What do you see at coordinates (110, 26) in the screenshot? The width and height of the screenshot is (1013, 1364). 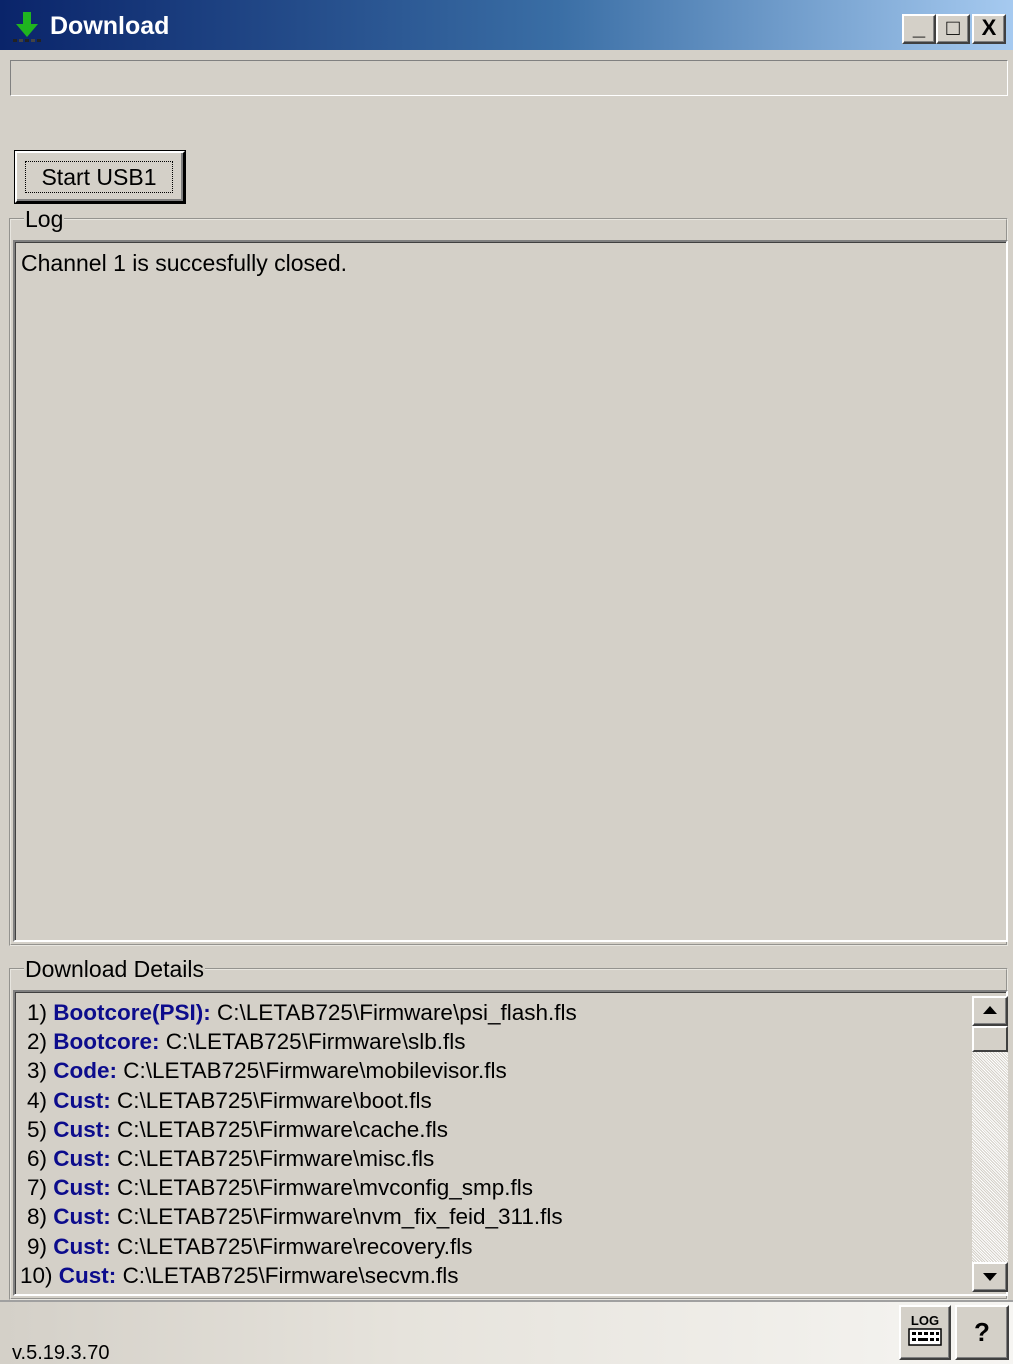 I see `window-title: Download` at bounding box center [110, 26].